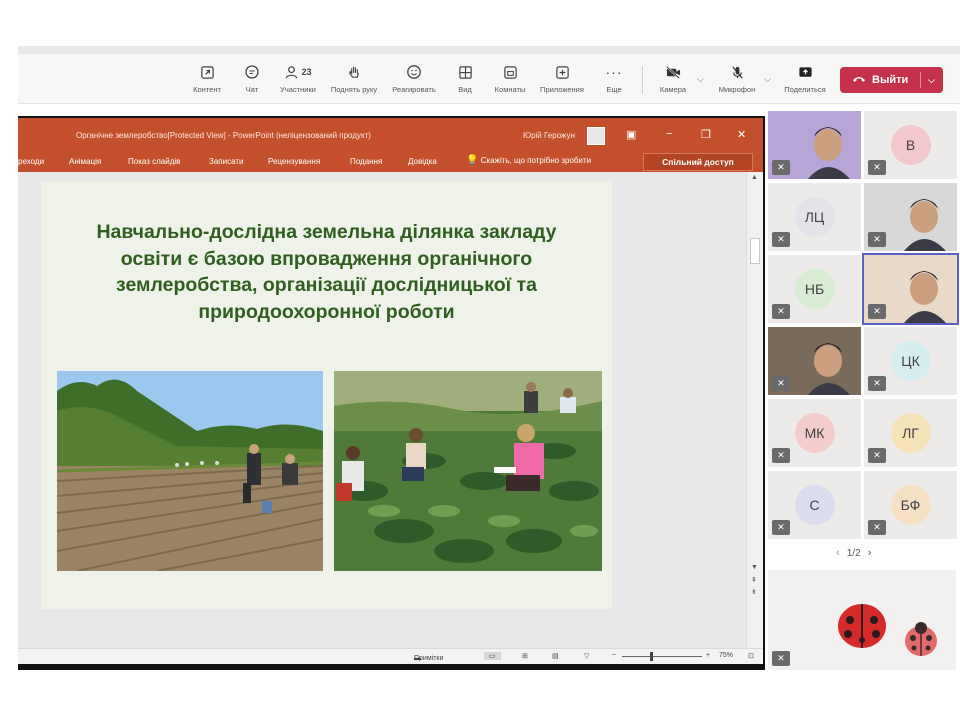 Image resolution: width=960 pixels, height=720 pixels. I want to click on leave-button: Выйти ⌵, so click(891, 80).